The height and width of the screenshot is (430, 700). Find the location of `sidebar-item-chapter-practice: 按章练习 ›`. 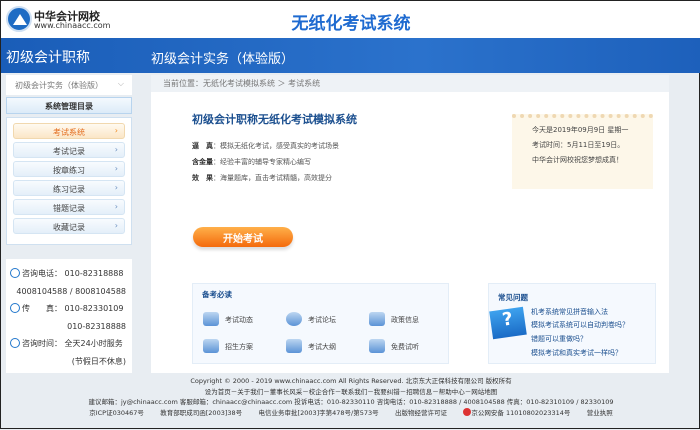

sidebar-item-chapter-practice: 按章练习 › is located at coordinates (69, 169).